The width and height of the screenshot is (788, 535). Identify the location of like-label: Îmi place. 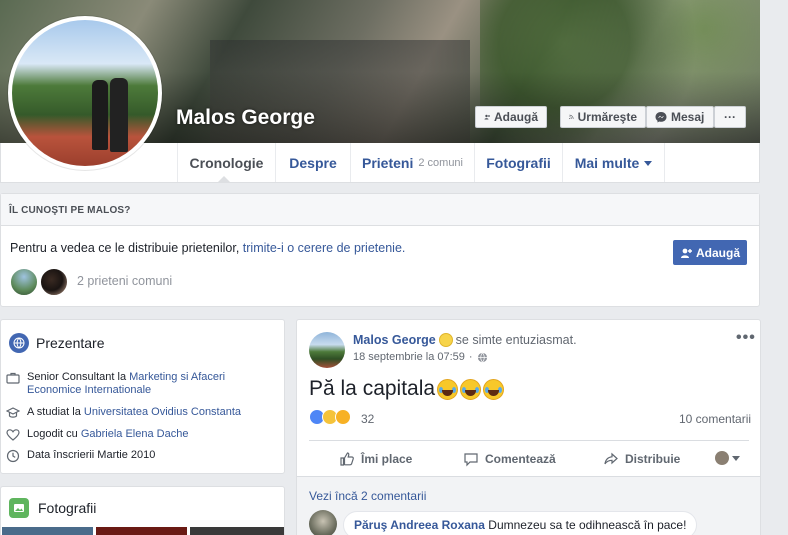
(387, 459).